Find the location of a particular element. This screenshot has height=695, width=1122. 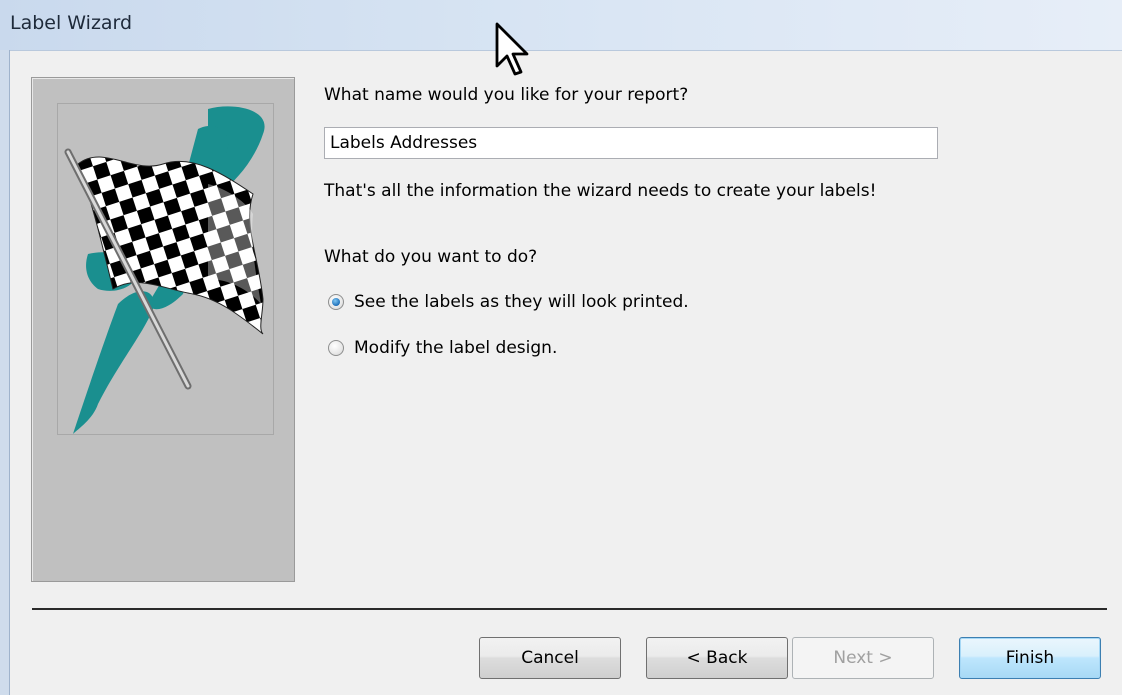

radio-button-unselected is located at coordinates (336, 348).